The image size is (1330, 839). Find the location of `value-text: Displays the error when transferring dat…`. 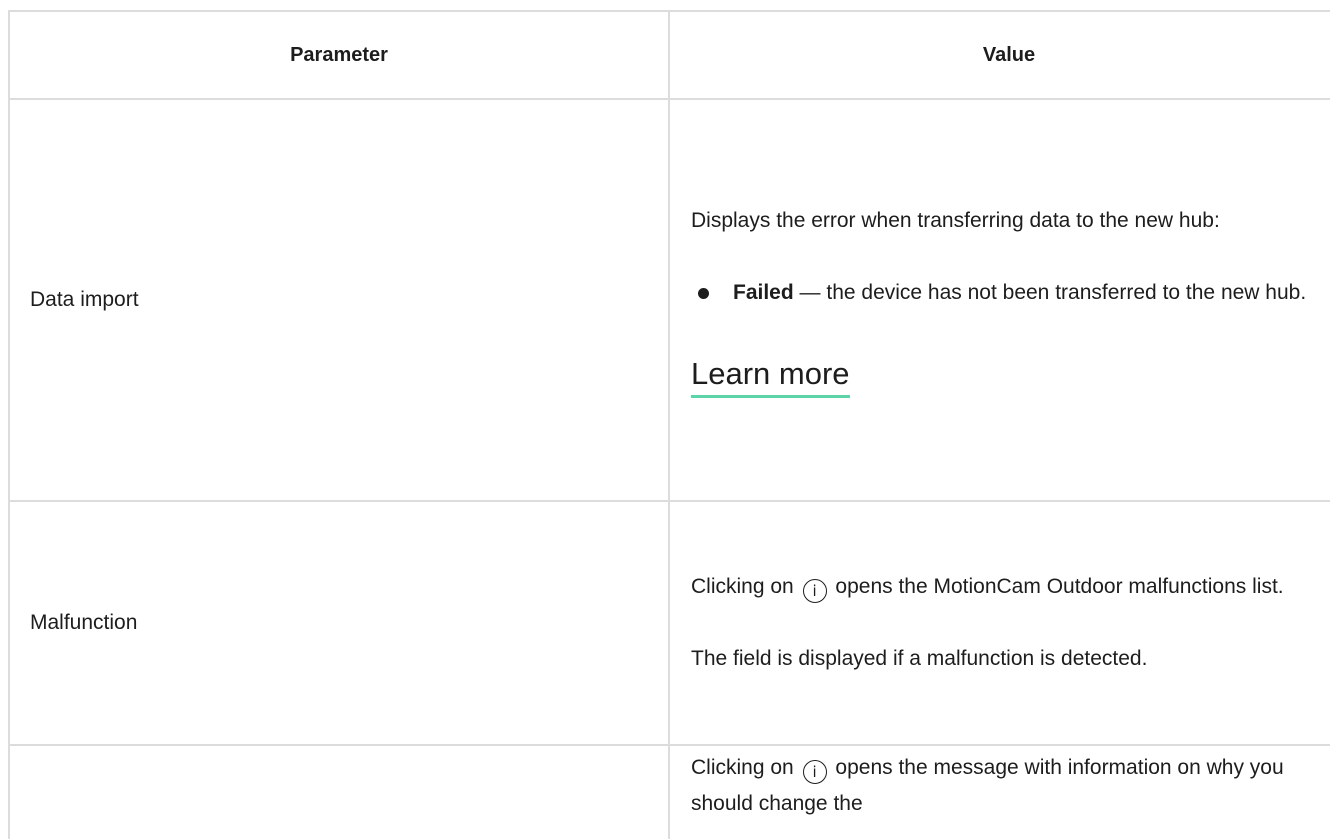

value-text: Displays the error when transferring dat… is located at coordinates (955, 220).